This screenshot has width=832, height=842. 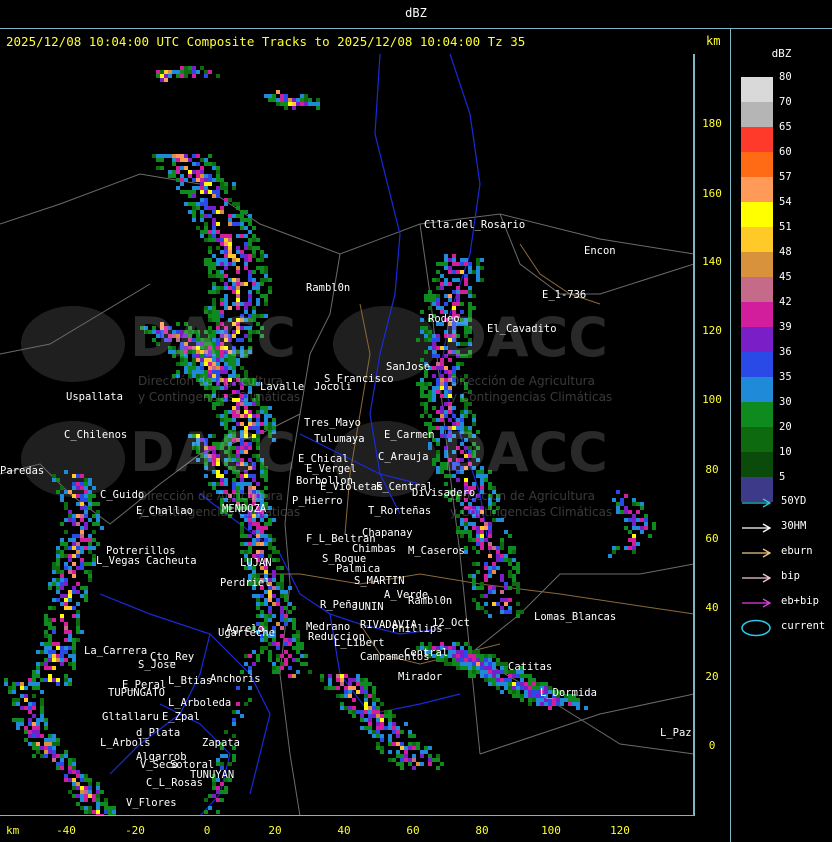 What do you see at coordinates (794, 526) in the screenshot?
I see `legend-track-label: 30HM` at bounding box center [794, 526].